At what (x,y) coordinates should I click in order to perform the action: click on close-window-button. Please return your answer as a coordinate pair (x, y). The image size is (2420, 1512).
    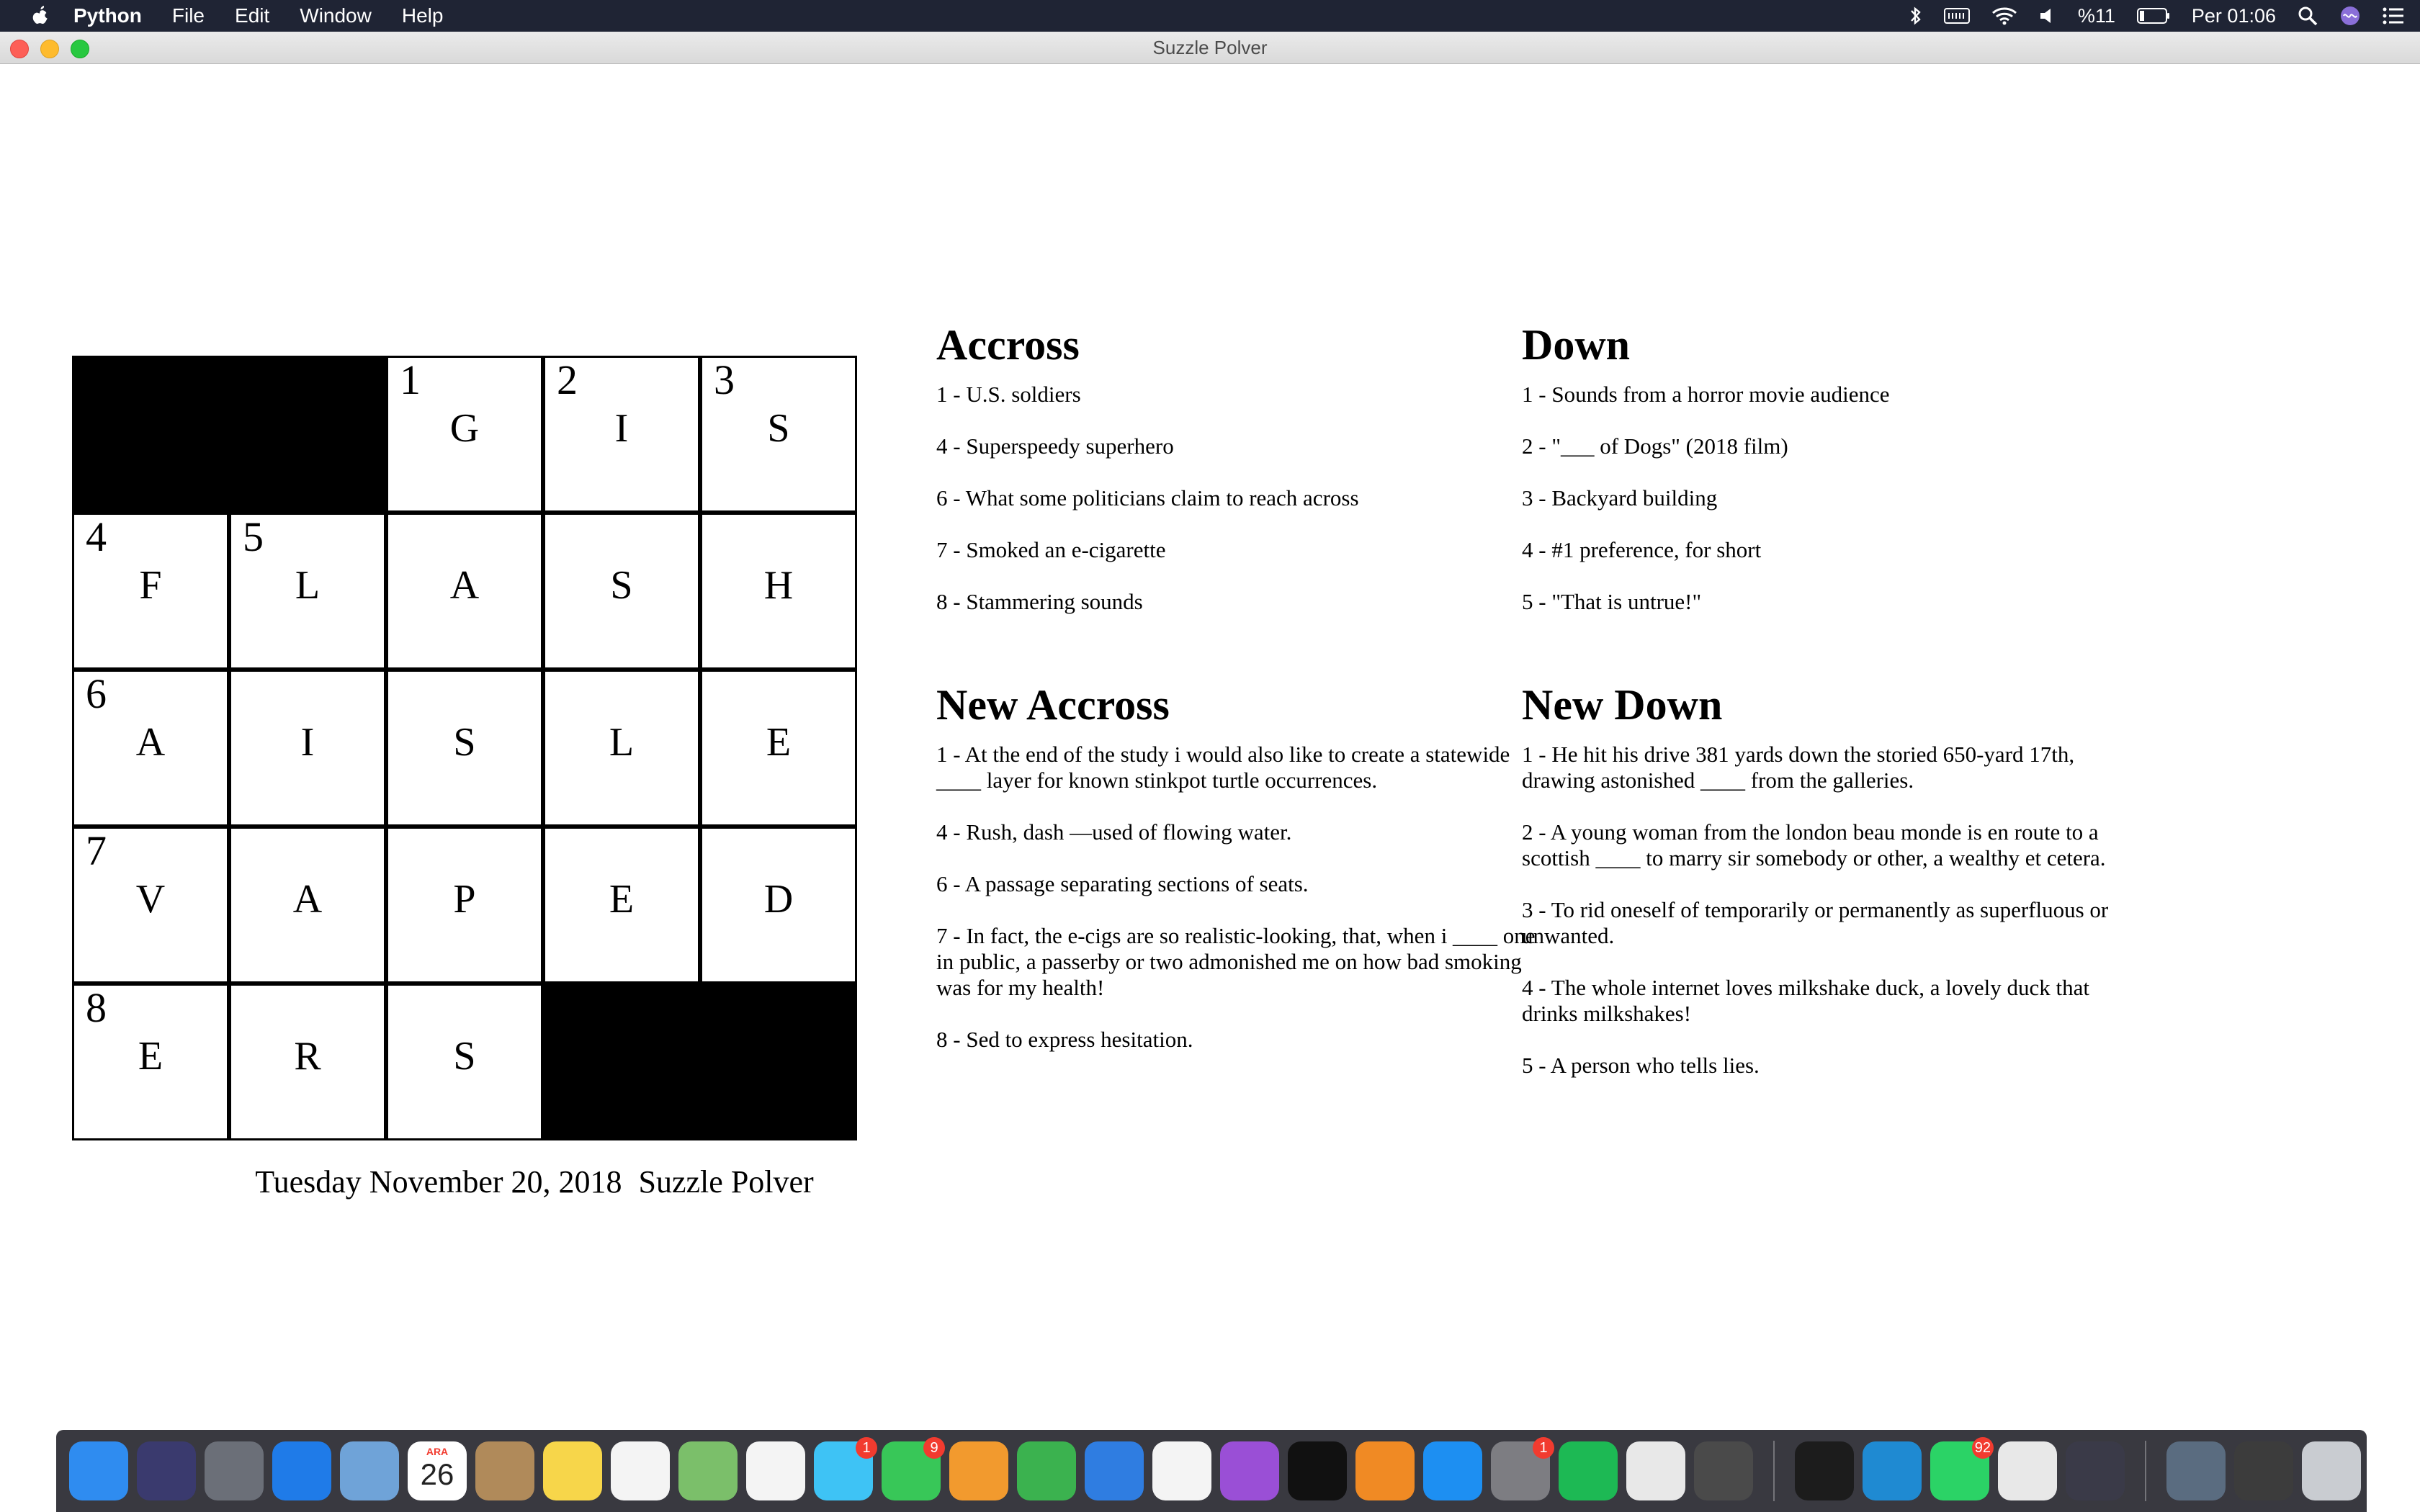
    Looking at the image, I should click on (19, 49).